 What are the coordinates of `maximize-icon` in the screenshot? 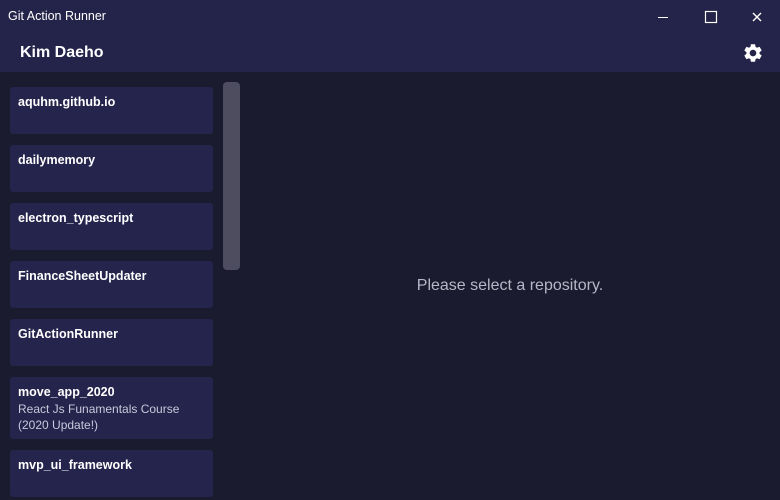 It's located at (711, 17).